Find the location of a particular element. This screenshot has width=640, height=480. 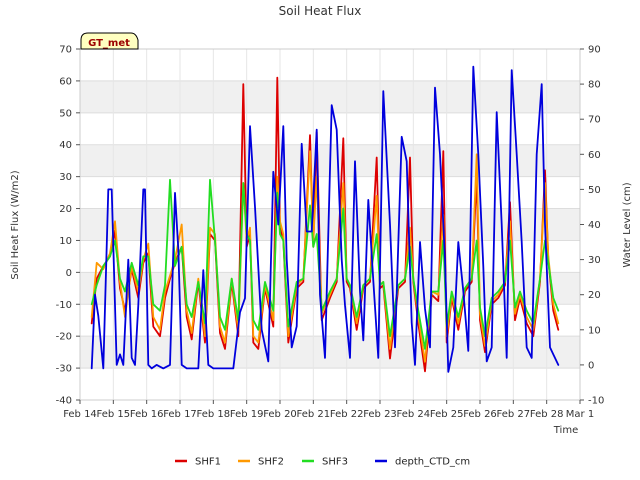

x-tick-label: Feb 25 is located at coordinates (447, 414).